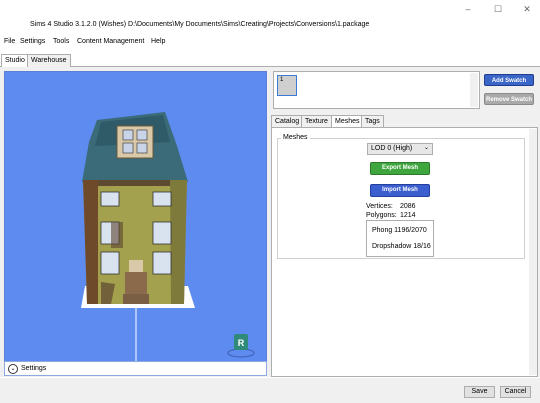 The height and width of the screenshot is (403, 540). Describe the element at coordinates (33, 368) in the screenshot. I see `settings-label: Settings` at that location.